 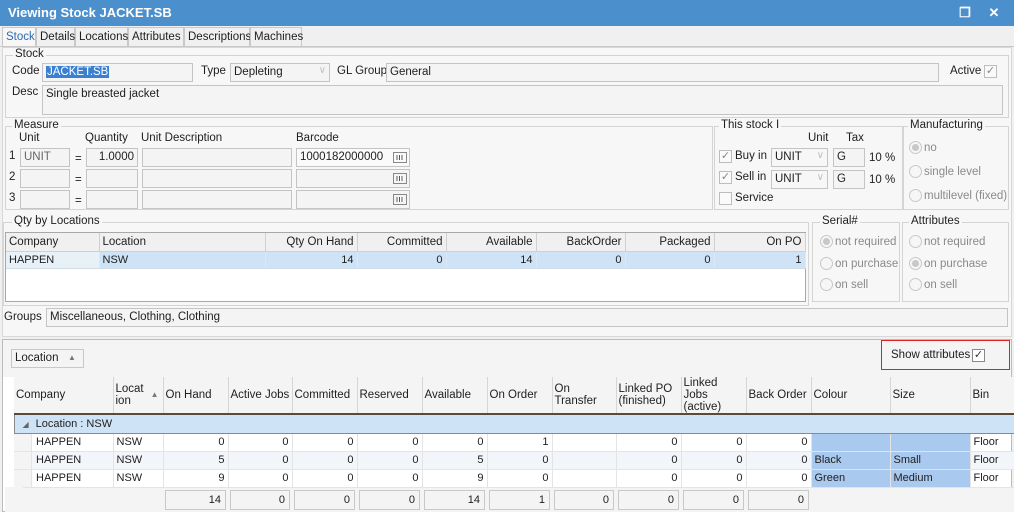 I want to click on cell-colour, so click(x=851, y=442).